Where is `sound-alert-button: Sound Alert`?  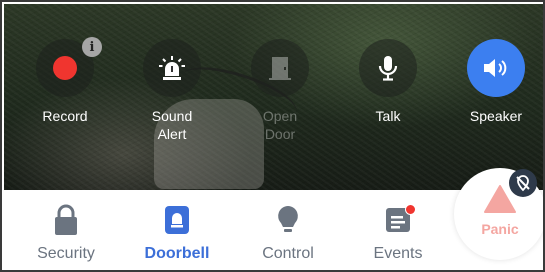
sound-alert-button: Sound Alert is located at coordinates (172, 91).